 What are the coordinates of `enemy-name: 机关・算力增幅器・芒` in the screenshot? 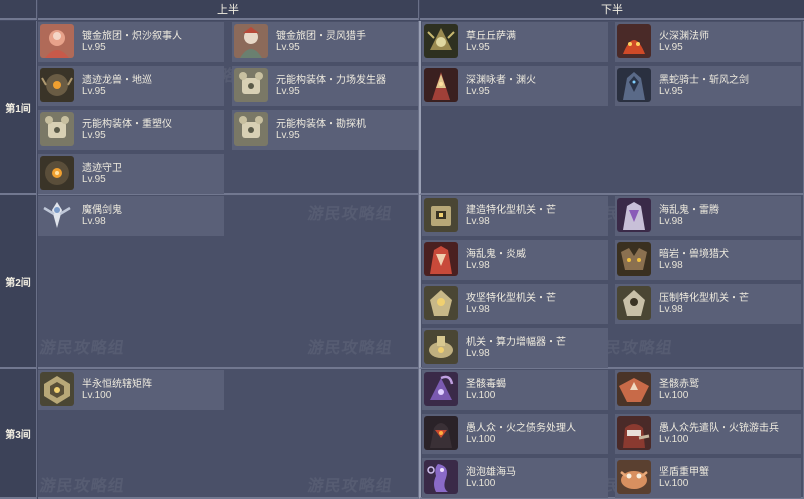 It's located at (516, 342).